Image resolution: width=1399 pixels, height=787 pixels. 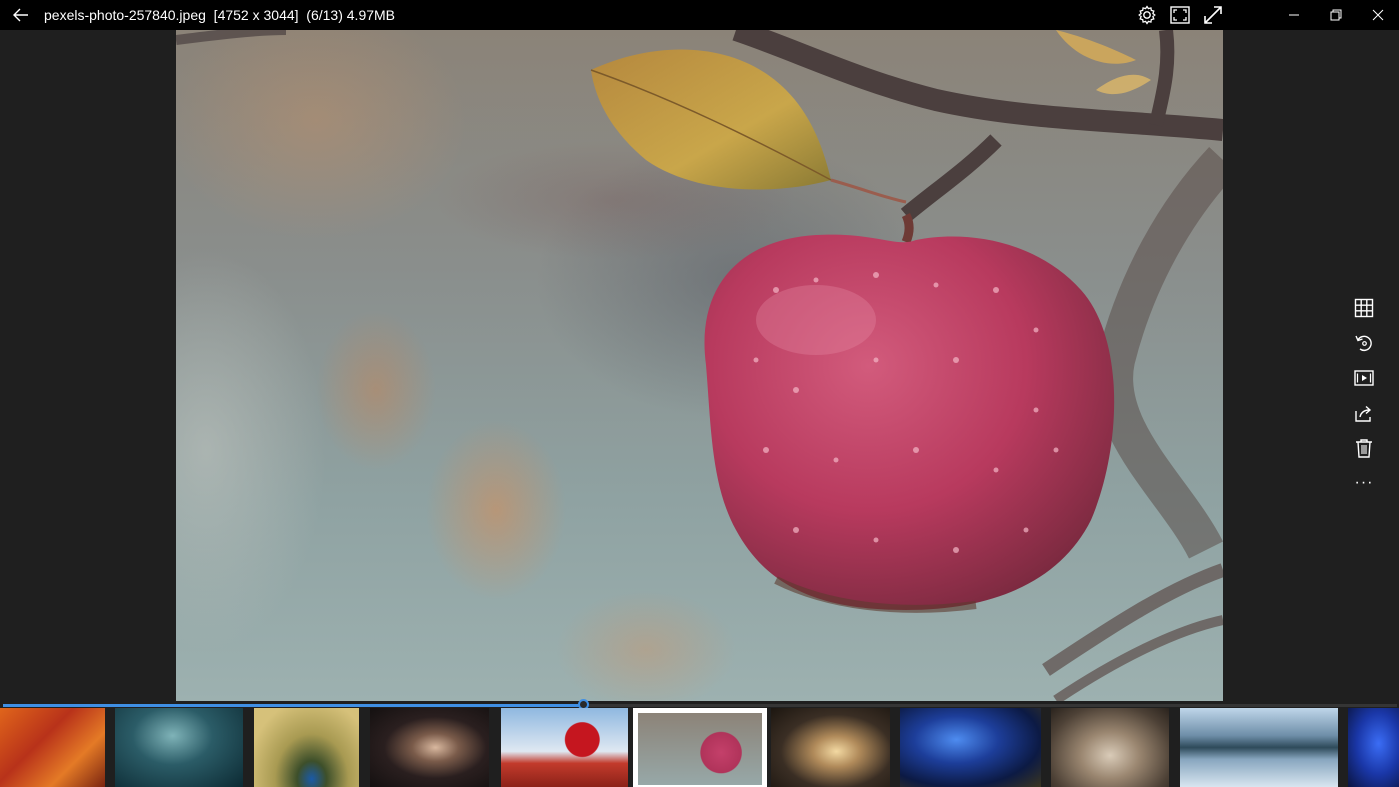 I want to click on fullscreen-button, so click(x=1213, y=15).